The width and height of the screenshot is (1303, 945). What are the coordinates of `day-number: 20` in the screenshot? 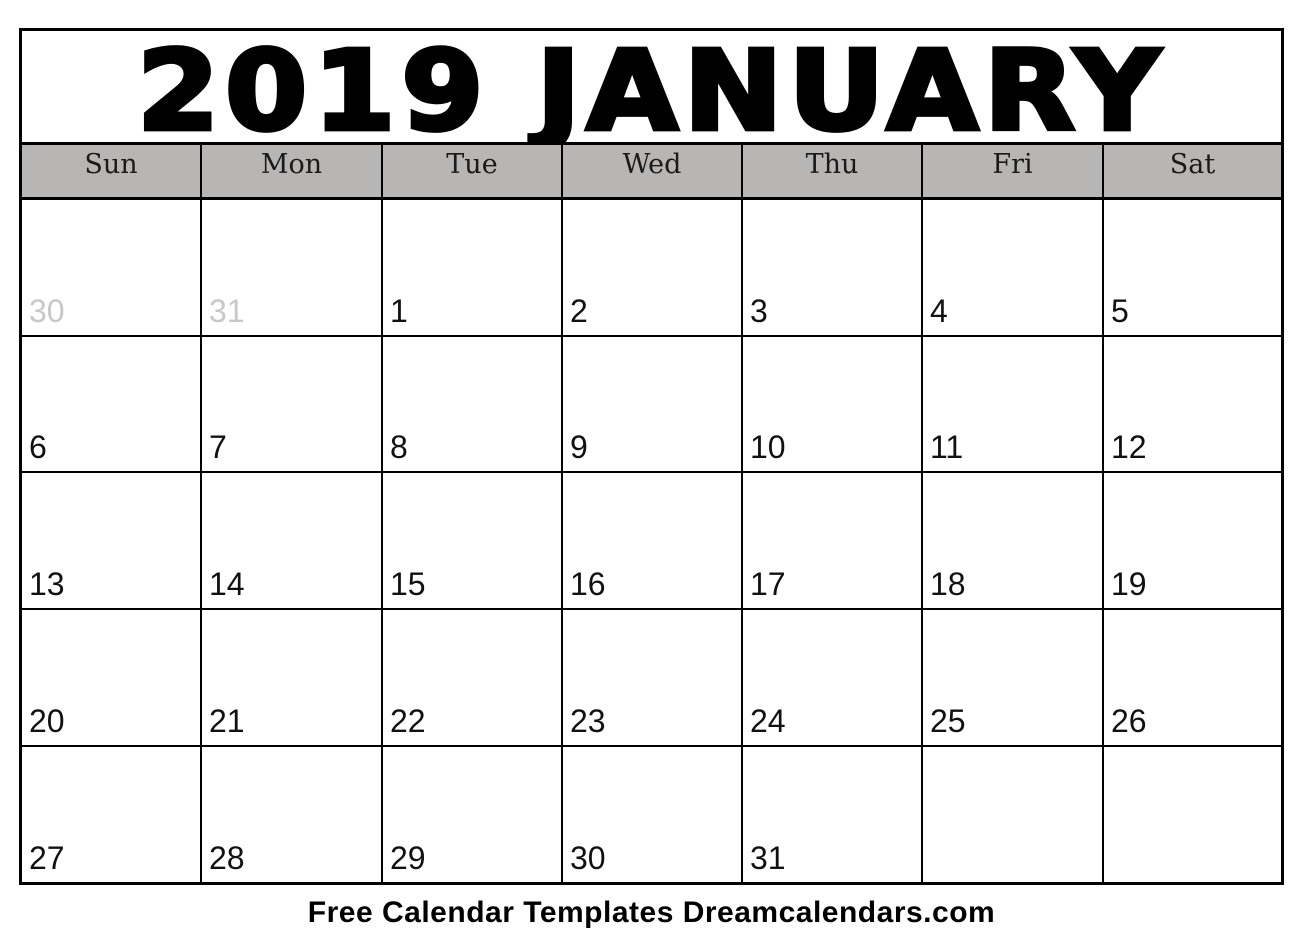 It's located at (47, 721).